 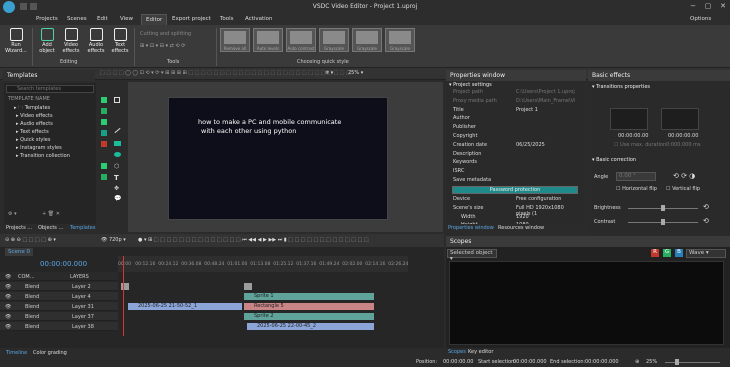 What do you see at coordinates (117, 100) in the screenshot?
I see `tool-pointer-icon` at bounding box center [117, 100].